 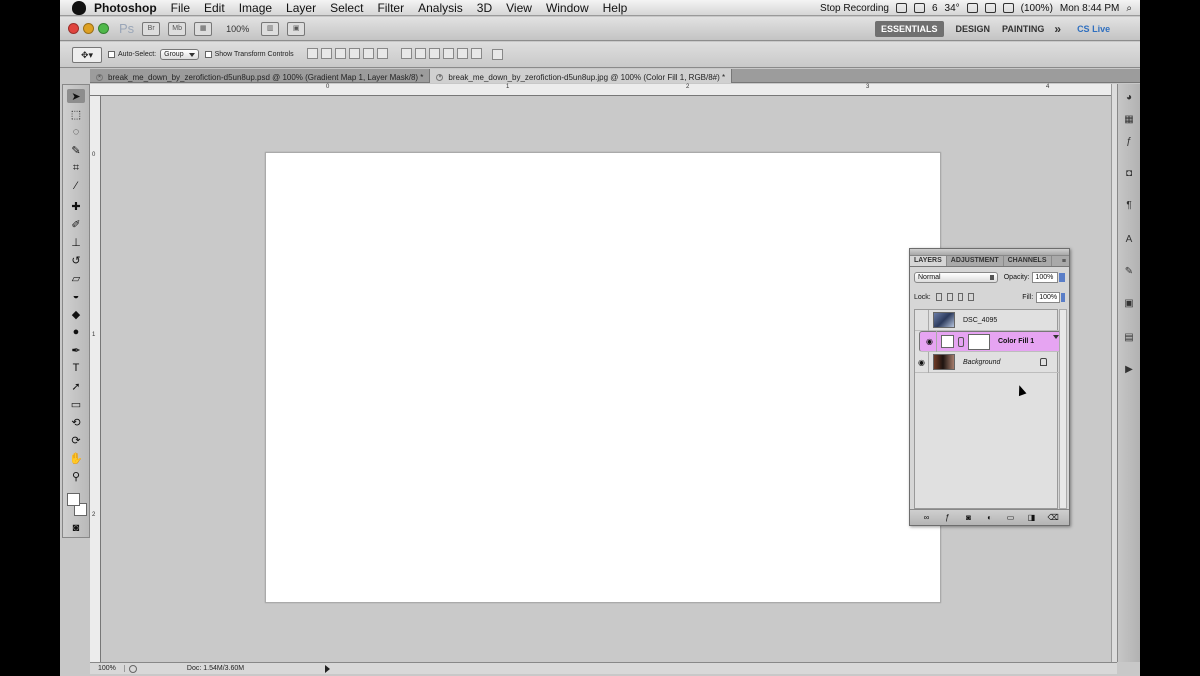 What do you see at coordinates (88, 28) in the screenshot?
I see `minimize-window-button` at bounding box center [88, 28].